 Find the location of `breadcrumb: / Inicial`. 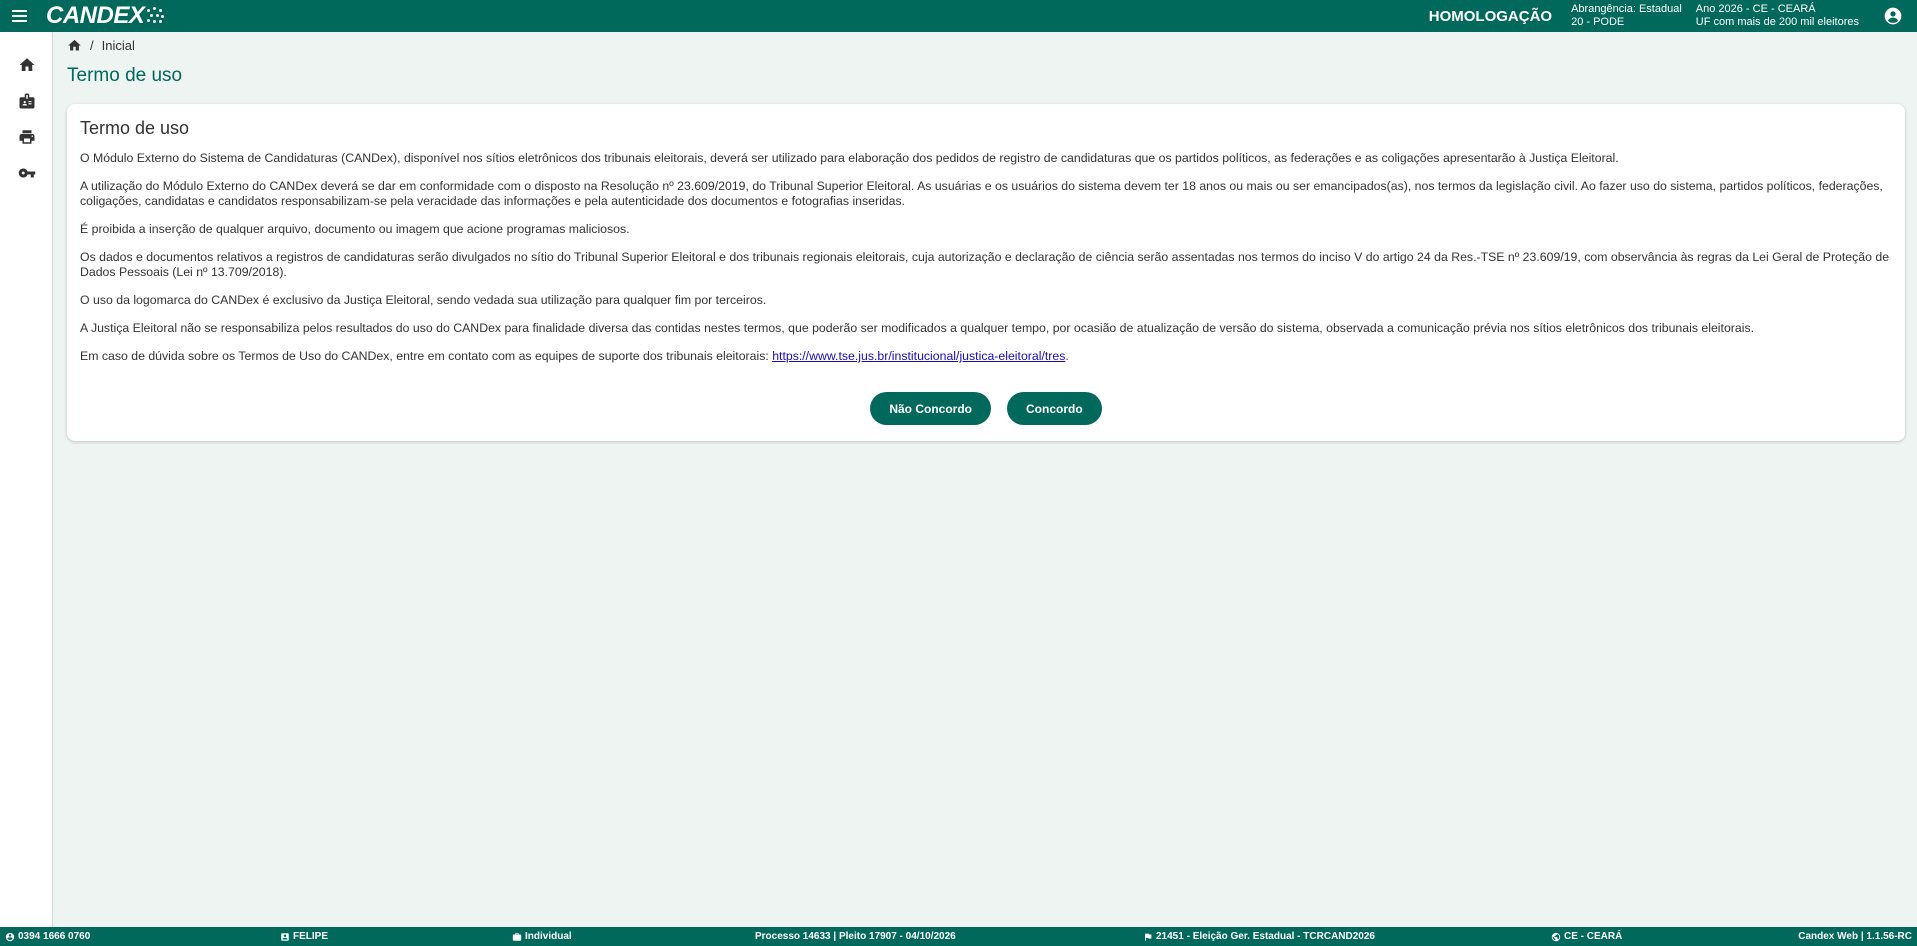

breadcrumb: / Inicial is located at coordinates (101, 45).